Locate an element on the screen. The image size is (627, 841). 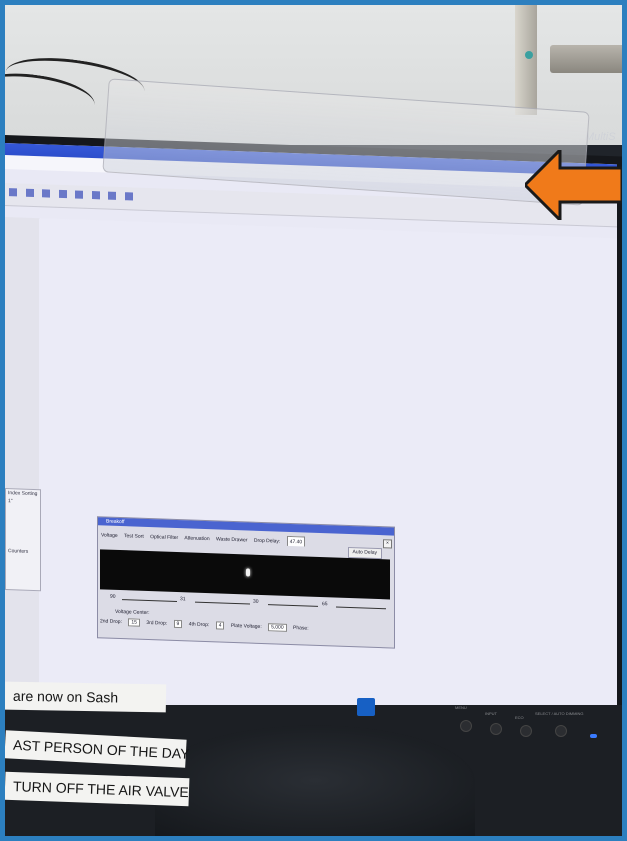
note-label: are now on Sash is located at coordinates (86, 697).